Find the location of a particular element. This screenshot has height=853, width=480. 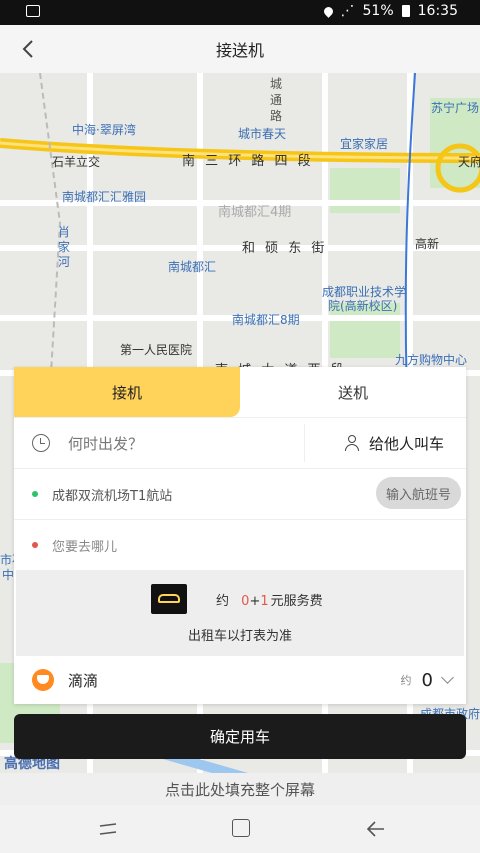

destination-field: 您要去哪儿 is located at coordinates (84, 545).